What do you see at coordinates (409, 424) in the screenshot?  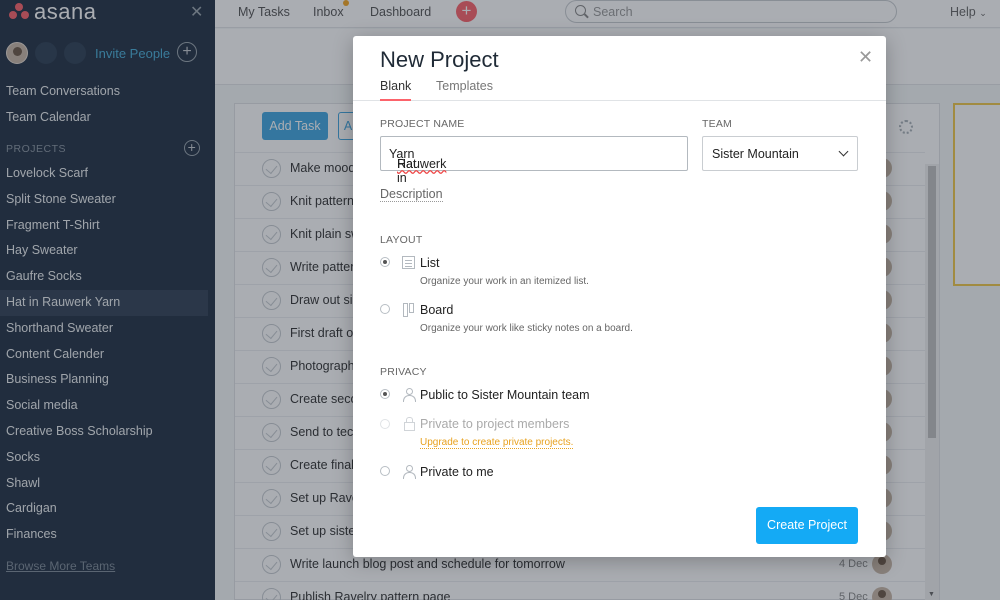 I see `lock-icon` at bounding box center [409, 424].